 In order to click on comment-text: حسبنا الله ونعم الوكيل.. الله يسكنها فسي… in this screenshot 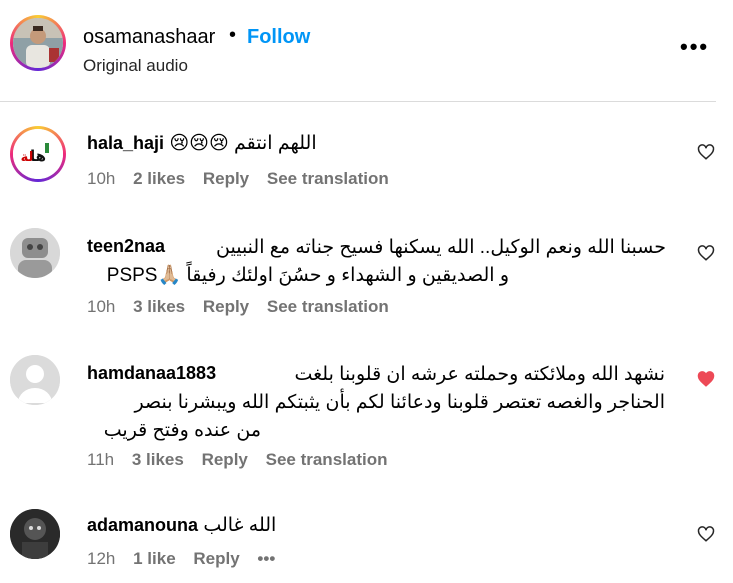, I will do `click(441, 247)`.